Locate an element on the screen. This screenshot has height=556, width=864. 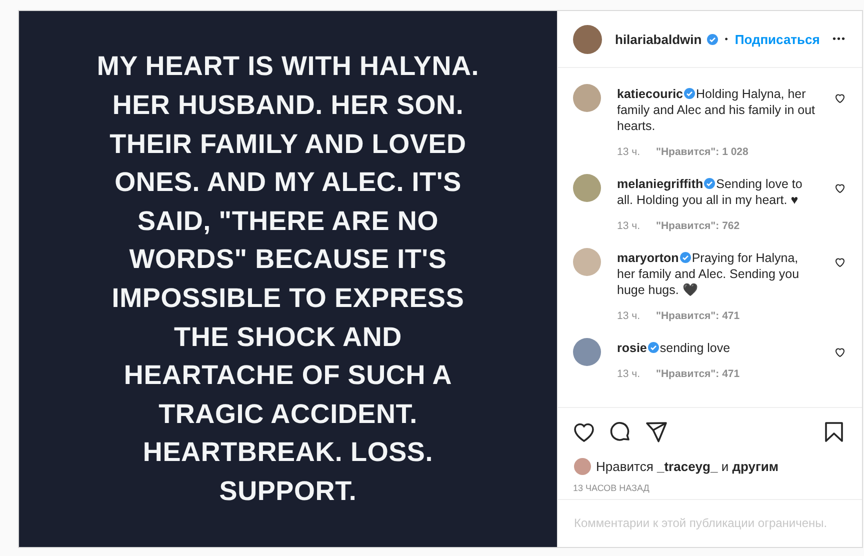
username-link: rosie is located at coordinates (632, 348).